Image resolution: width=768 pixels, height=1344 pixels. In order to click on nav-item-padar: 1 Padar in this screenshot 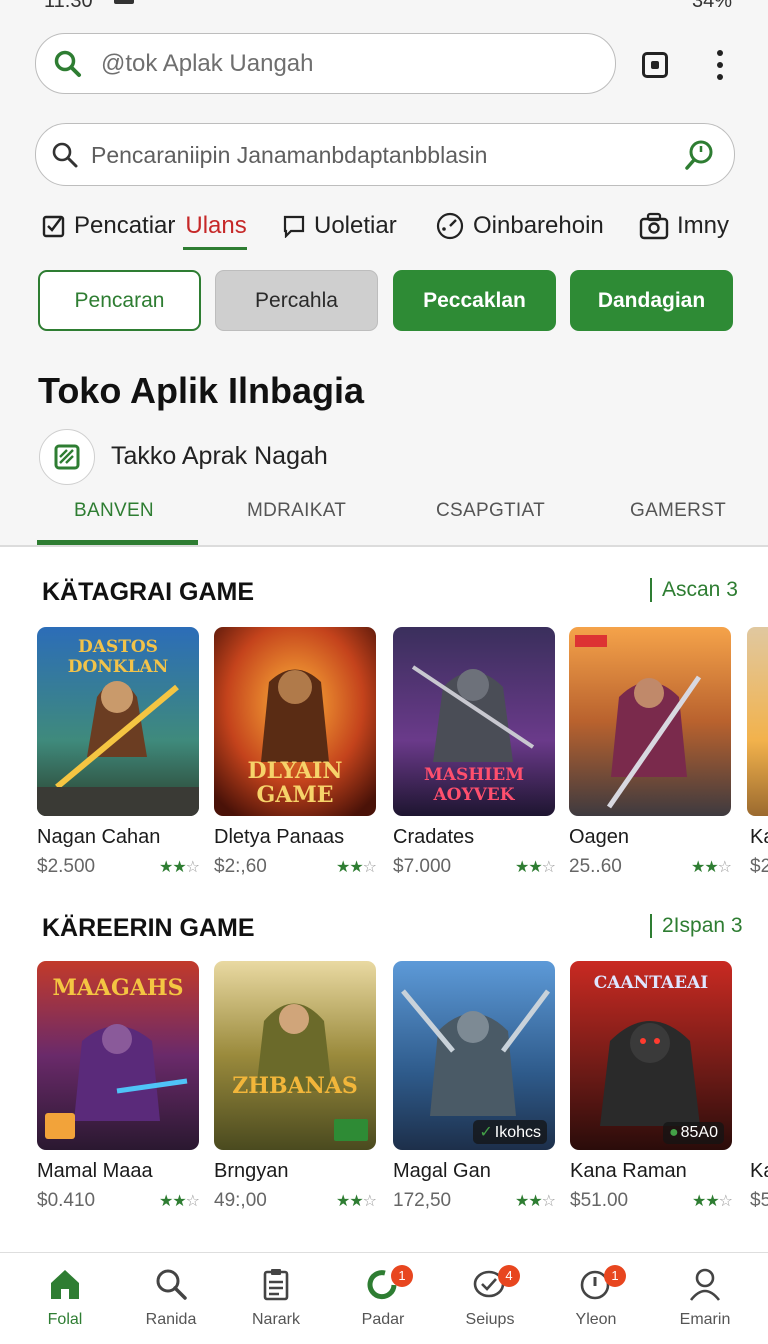, I will do `click(383, 1297)`.